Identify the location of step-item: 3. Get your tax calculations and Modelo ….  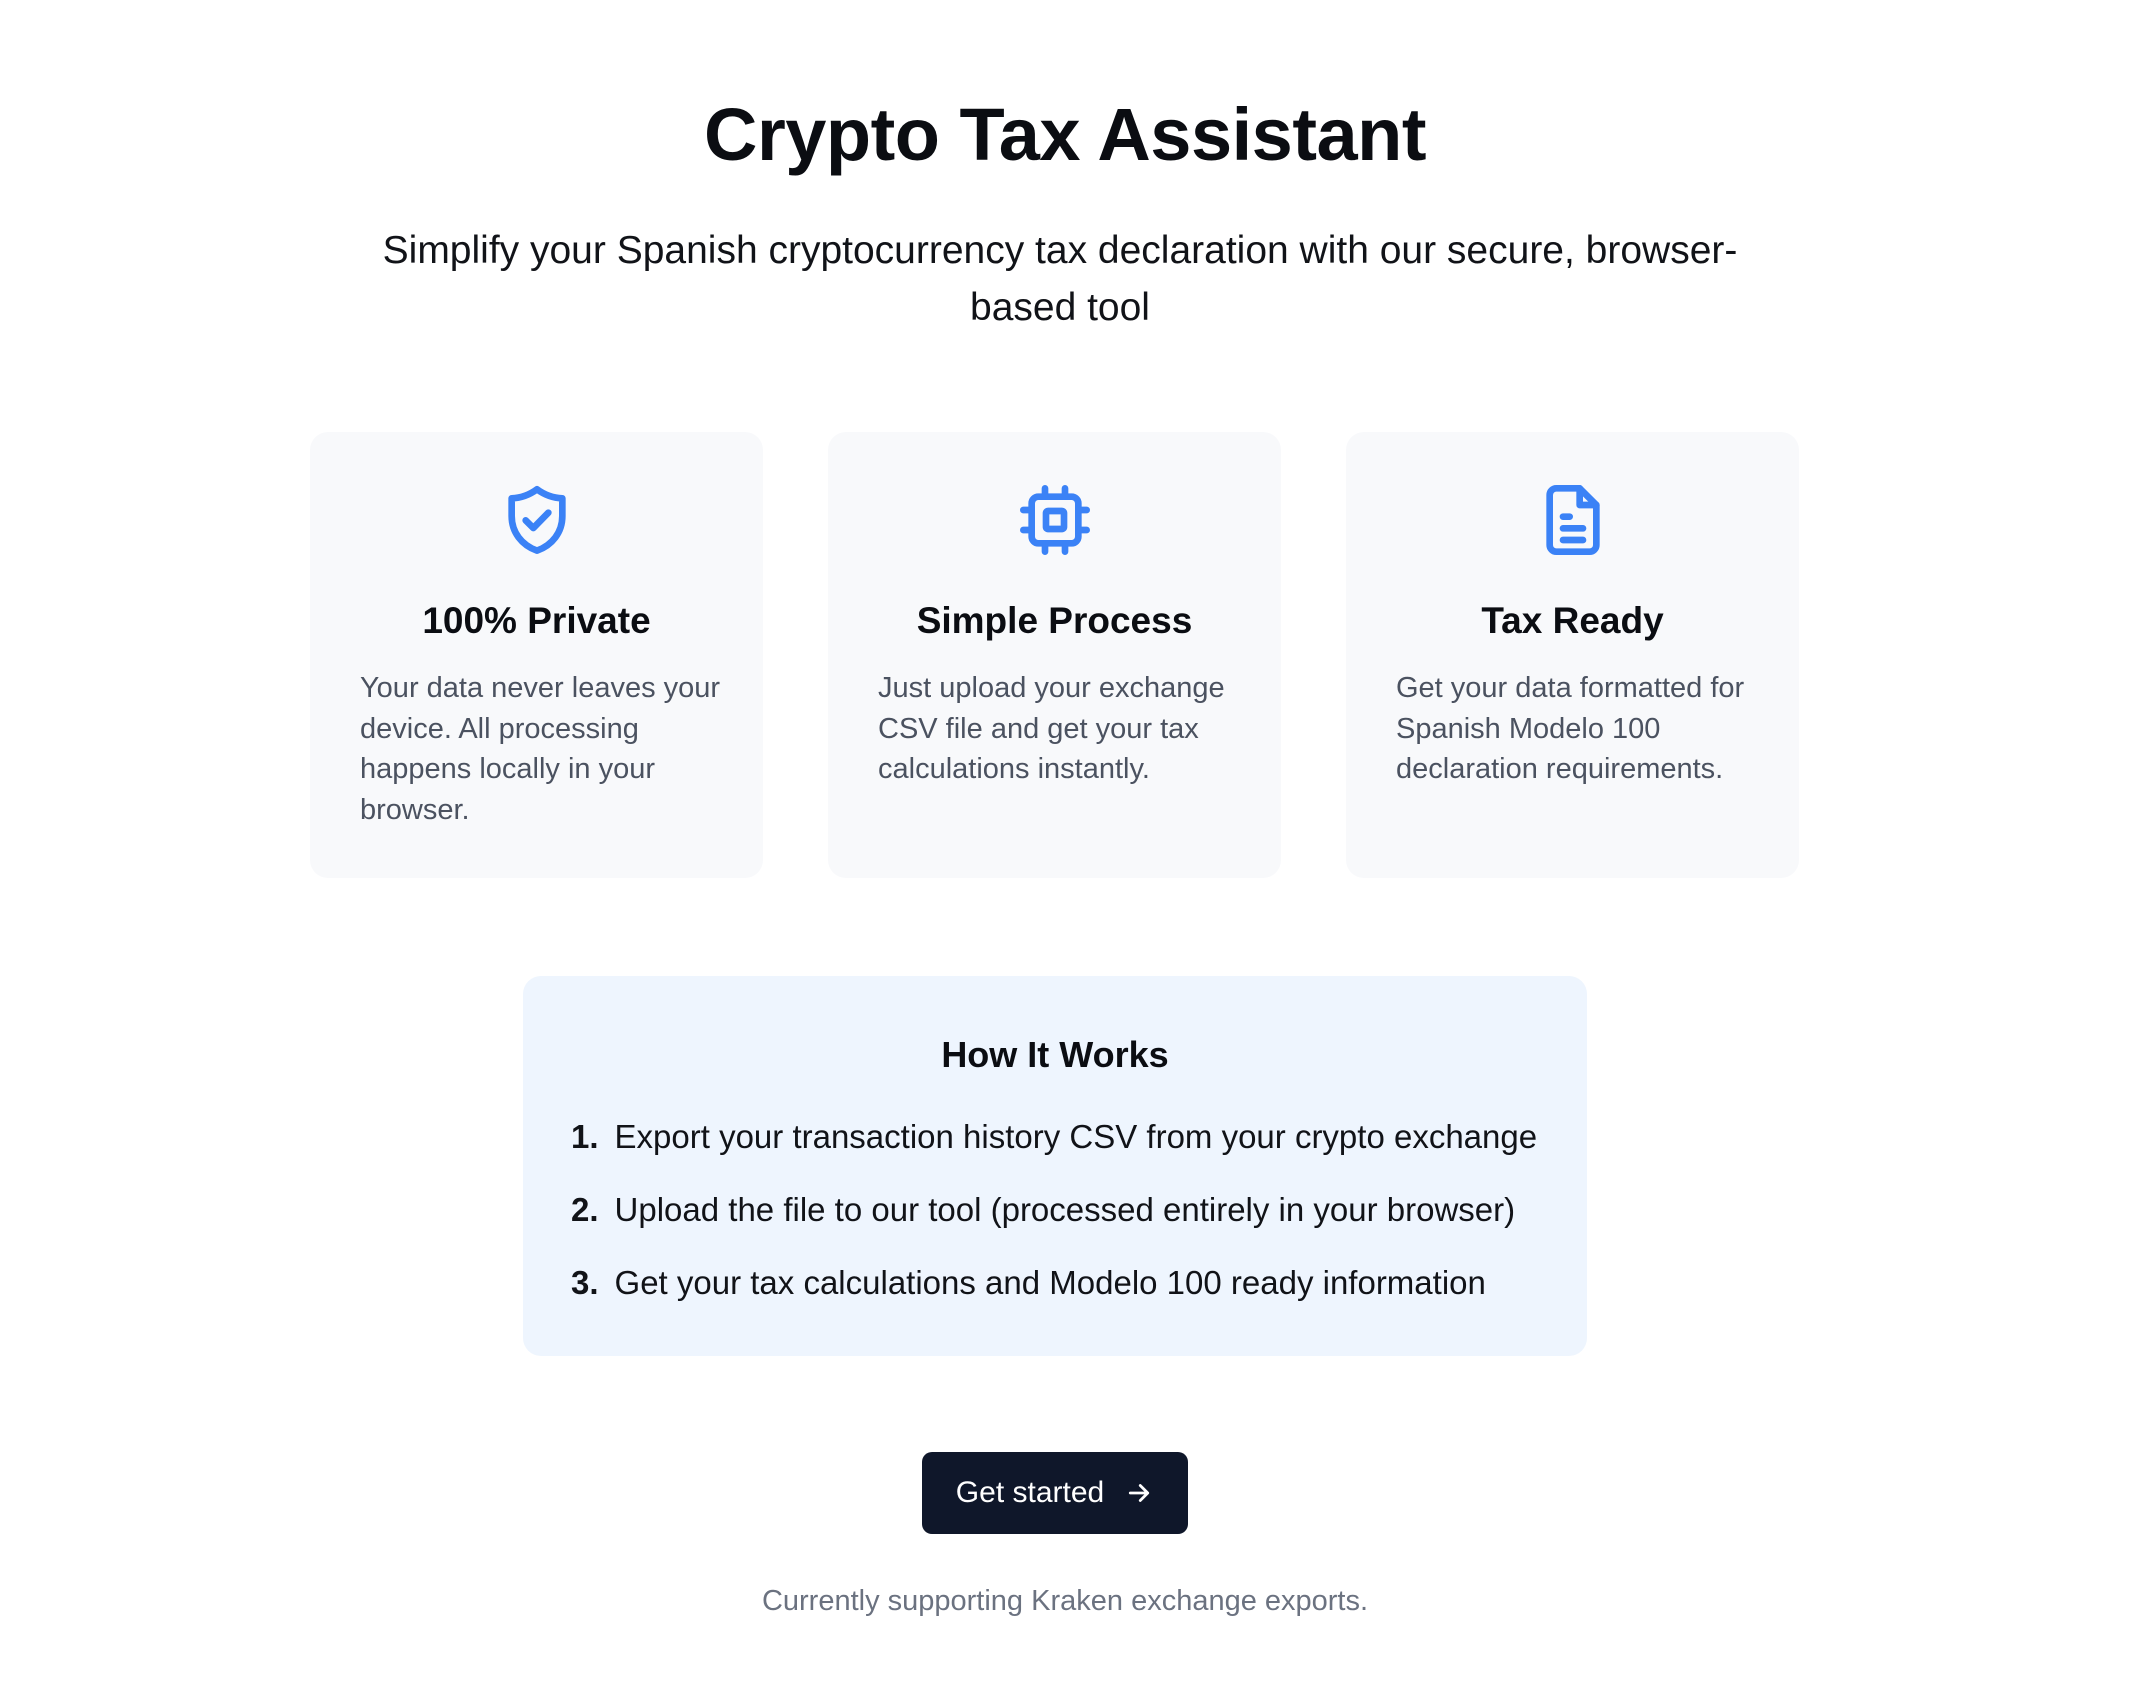
(1054, 1300).